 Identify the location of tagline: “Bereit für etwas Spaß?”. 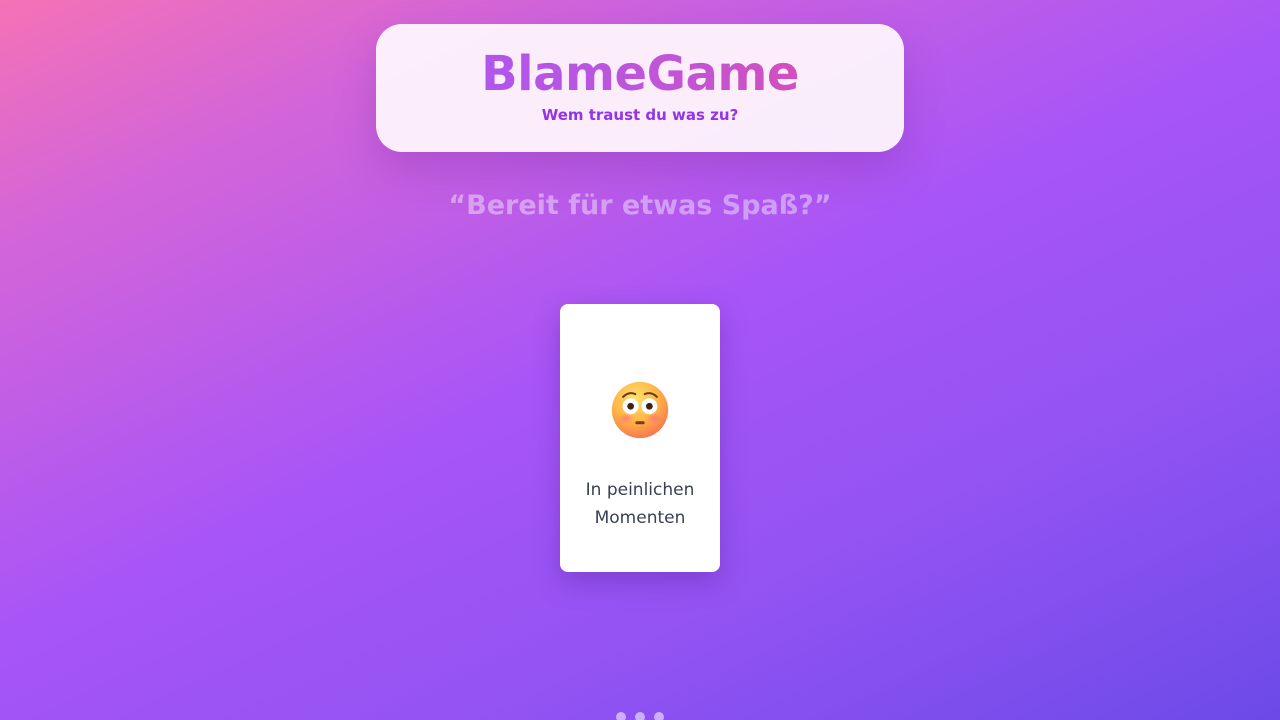
(640, 205).